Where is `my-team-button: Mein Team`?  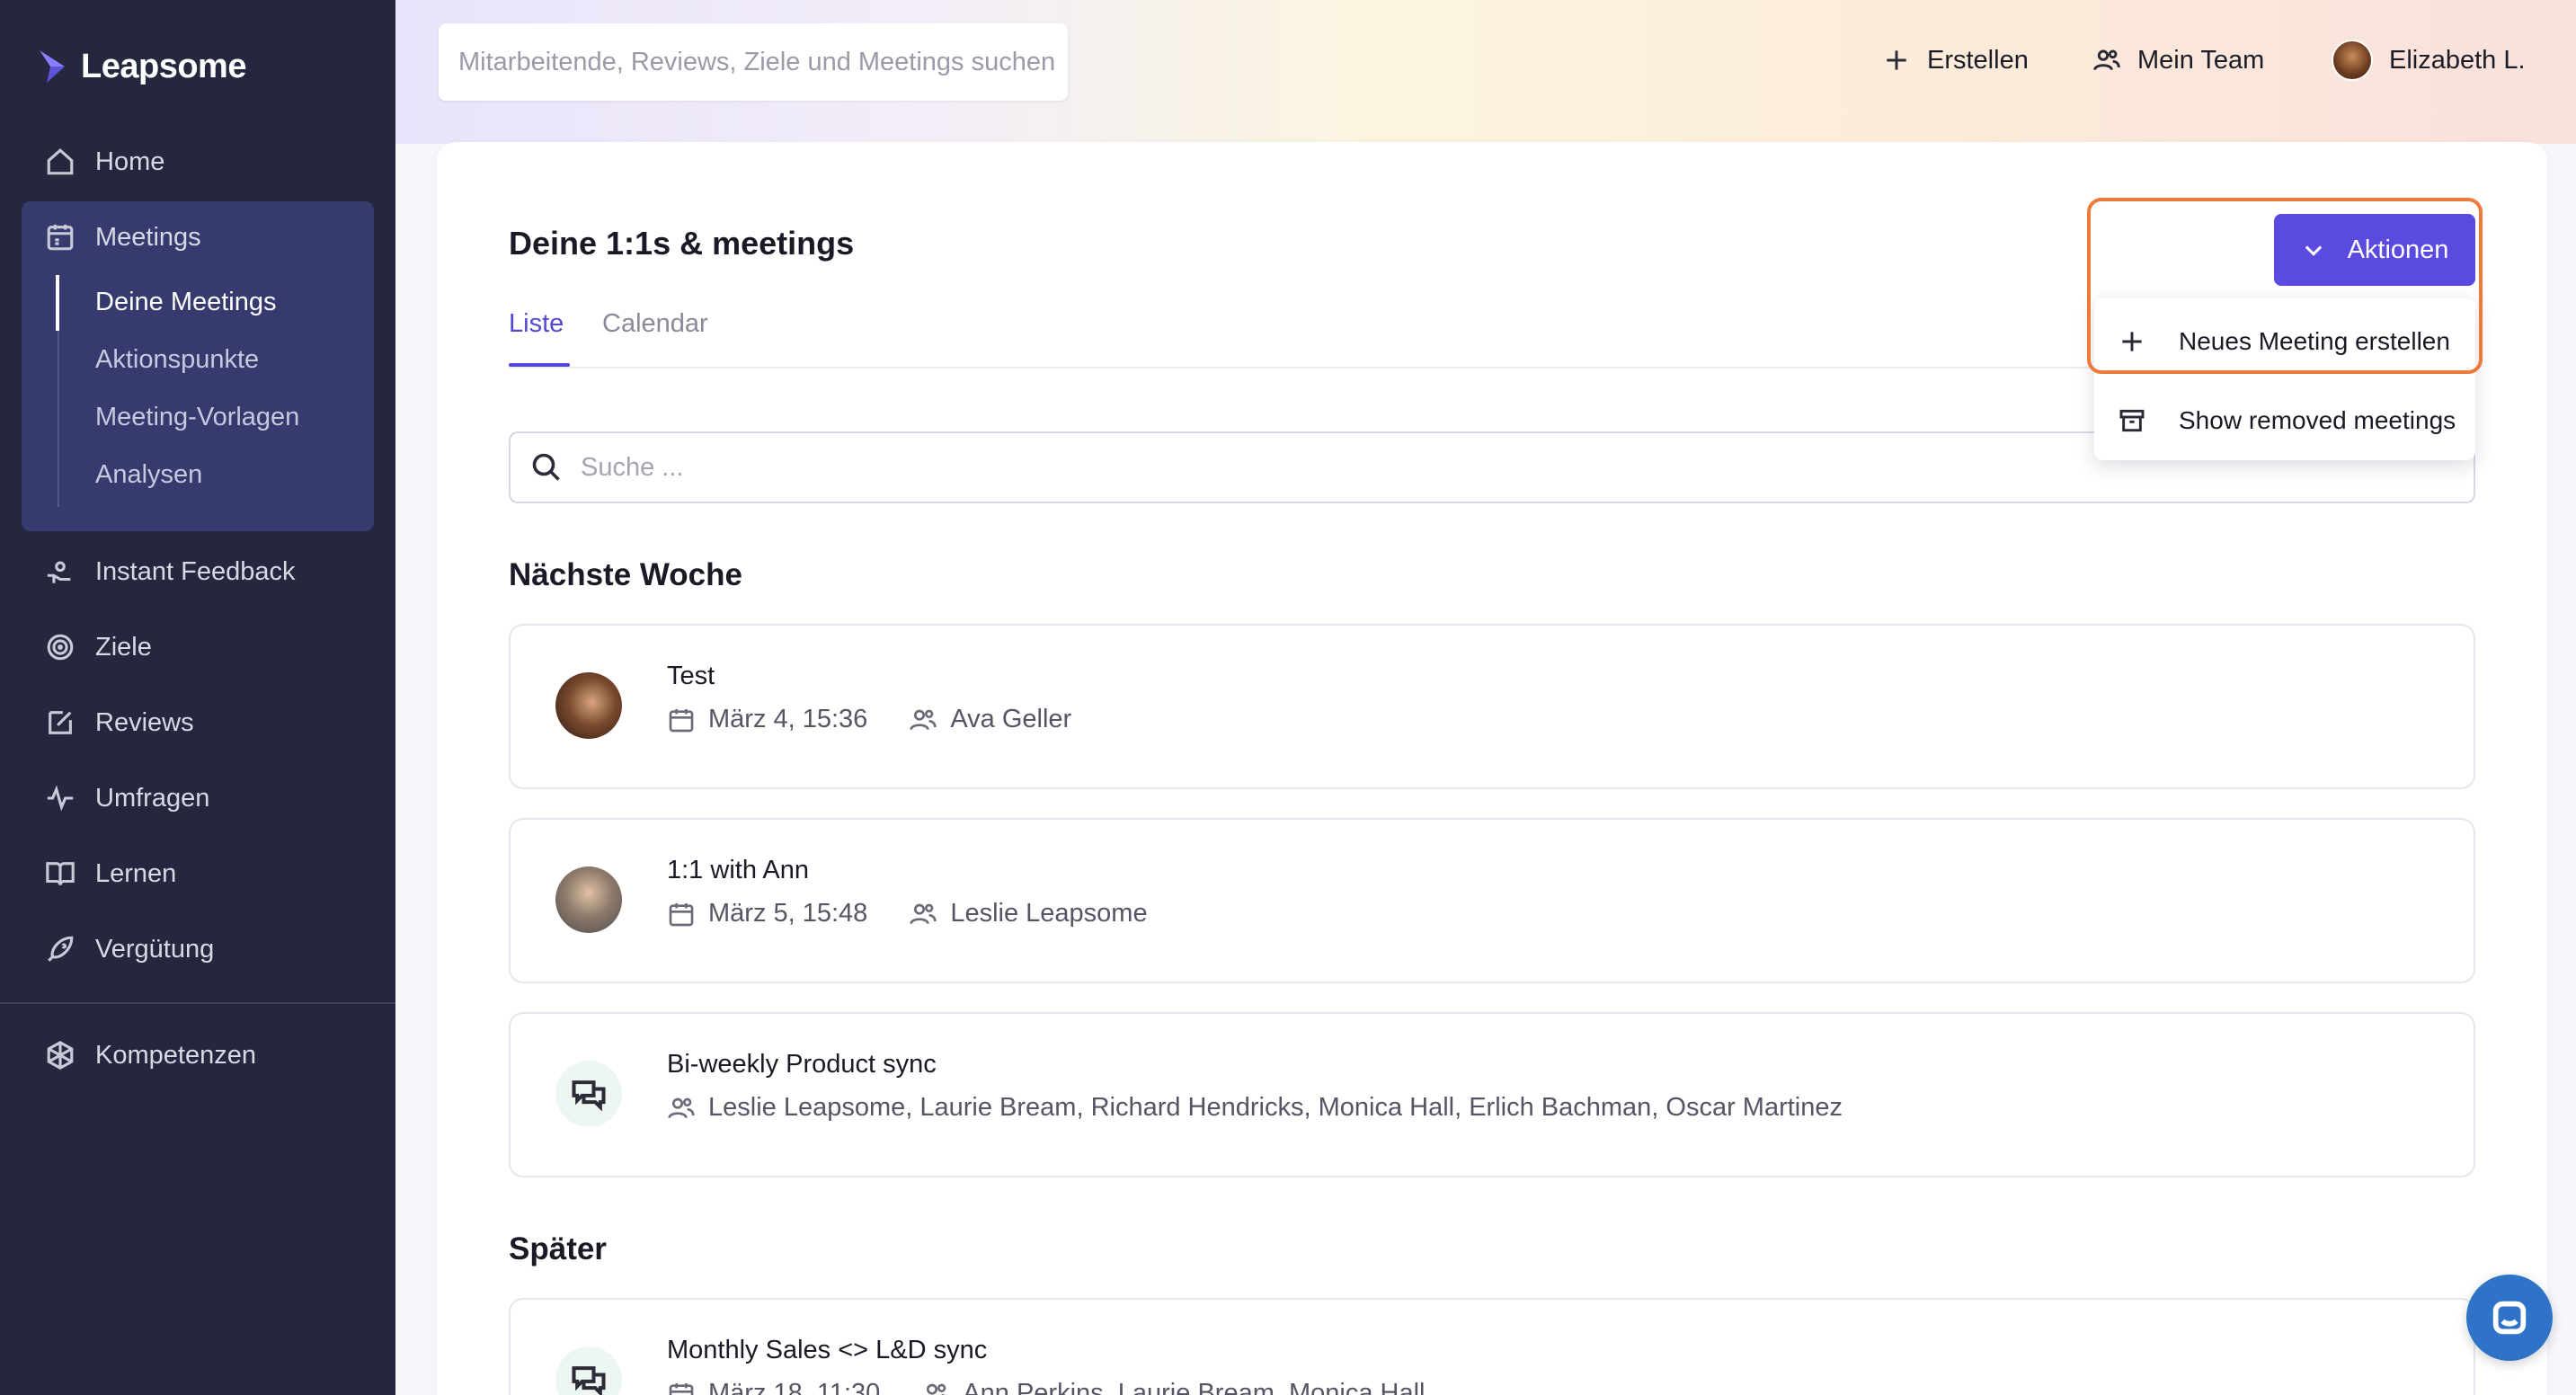
my-team-button: Mein Team is located at coordinates (2178, 60).